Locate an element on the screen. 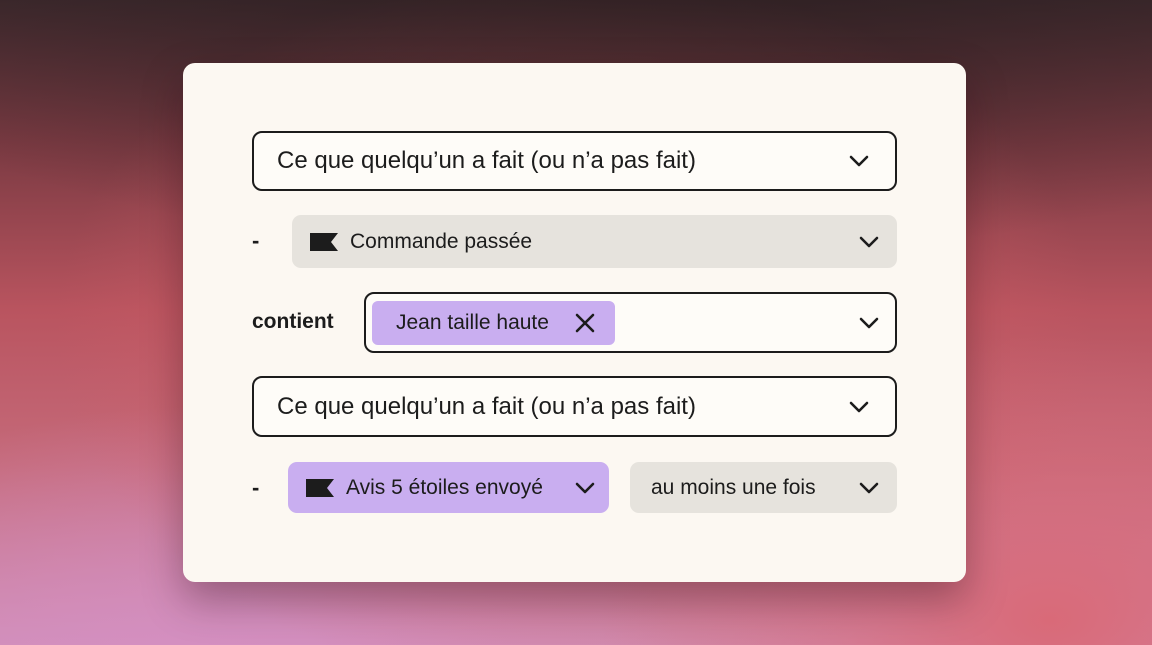 The height and width of the screenshot is (645, 1152). event-select-2-label: Avis 5 étoiles envoyé is located at coordinates (444, 487).